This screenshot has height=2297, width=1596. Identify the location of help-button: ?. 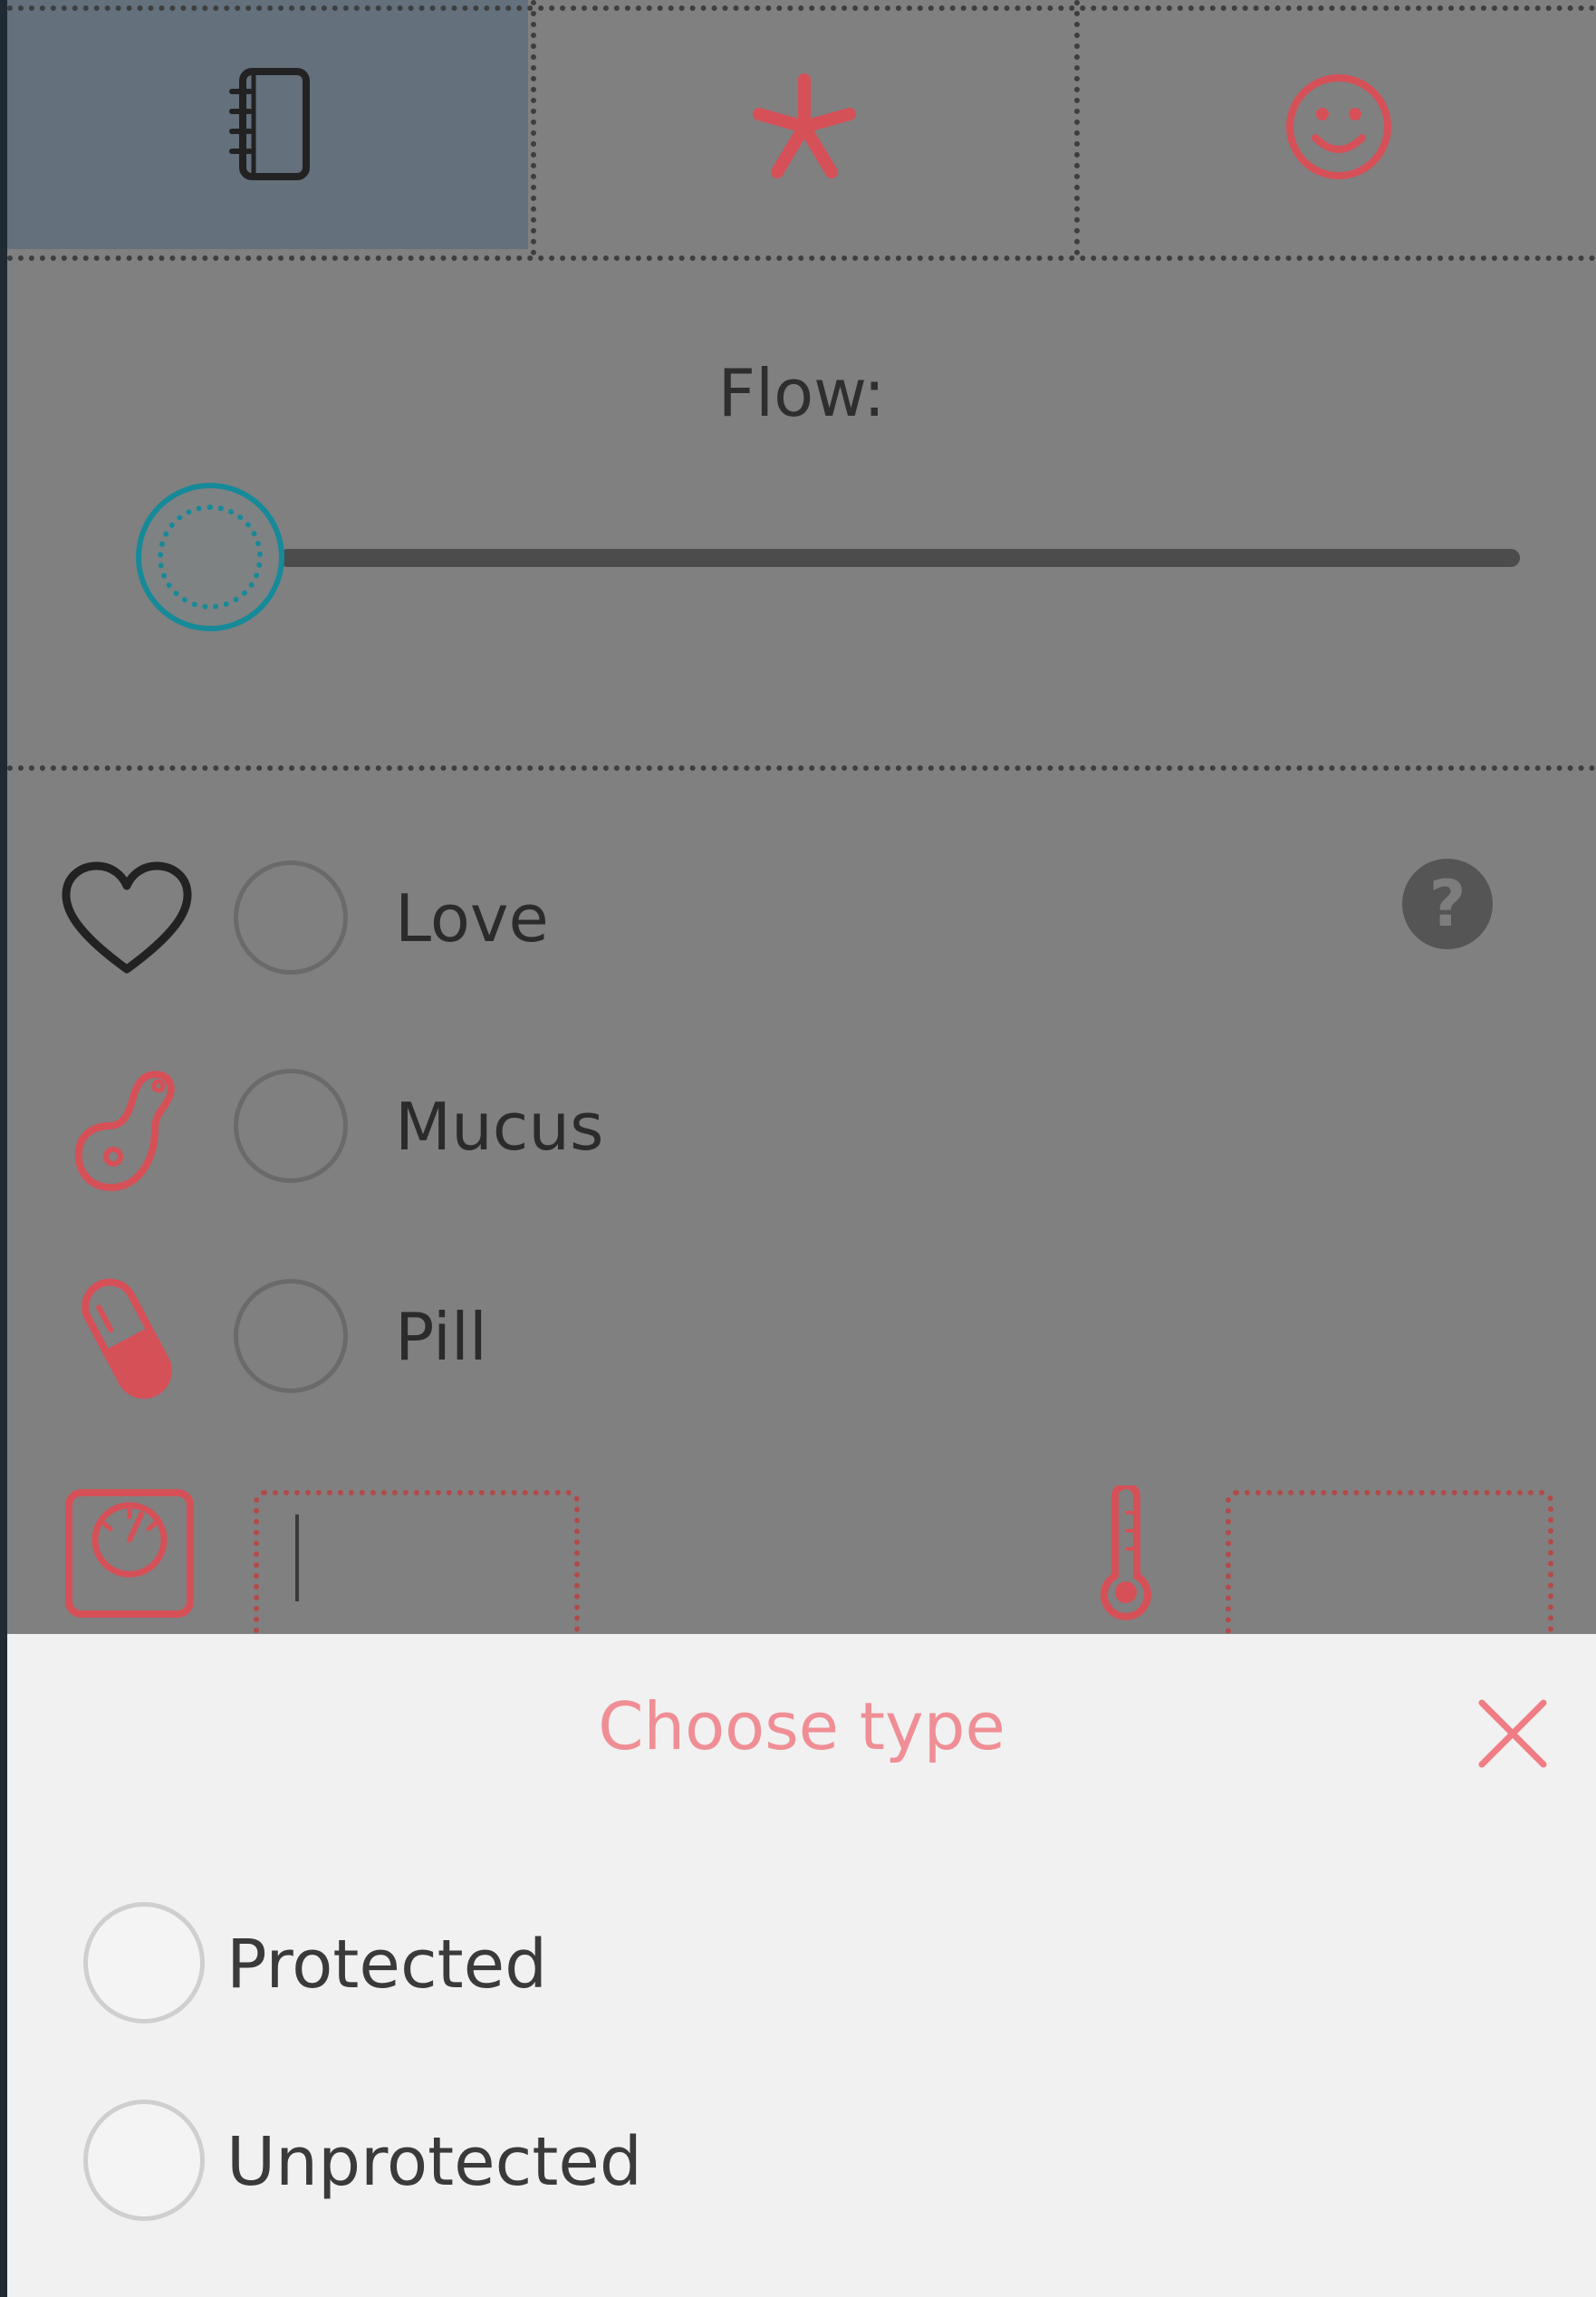
(1447, 904).